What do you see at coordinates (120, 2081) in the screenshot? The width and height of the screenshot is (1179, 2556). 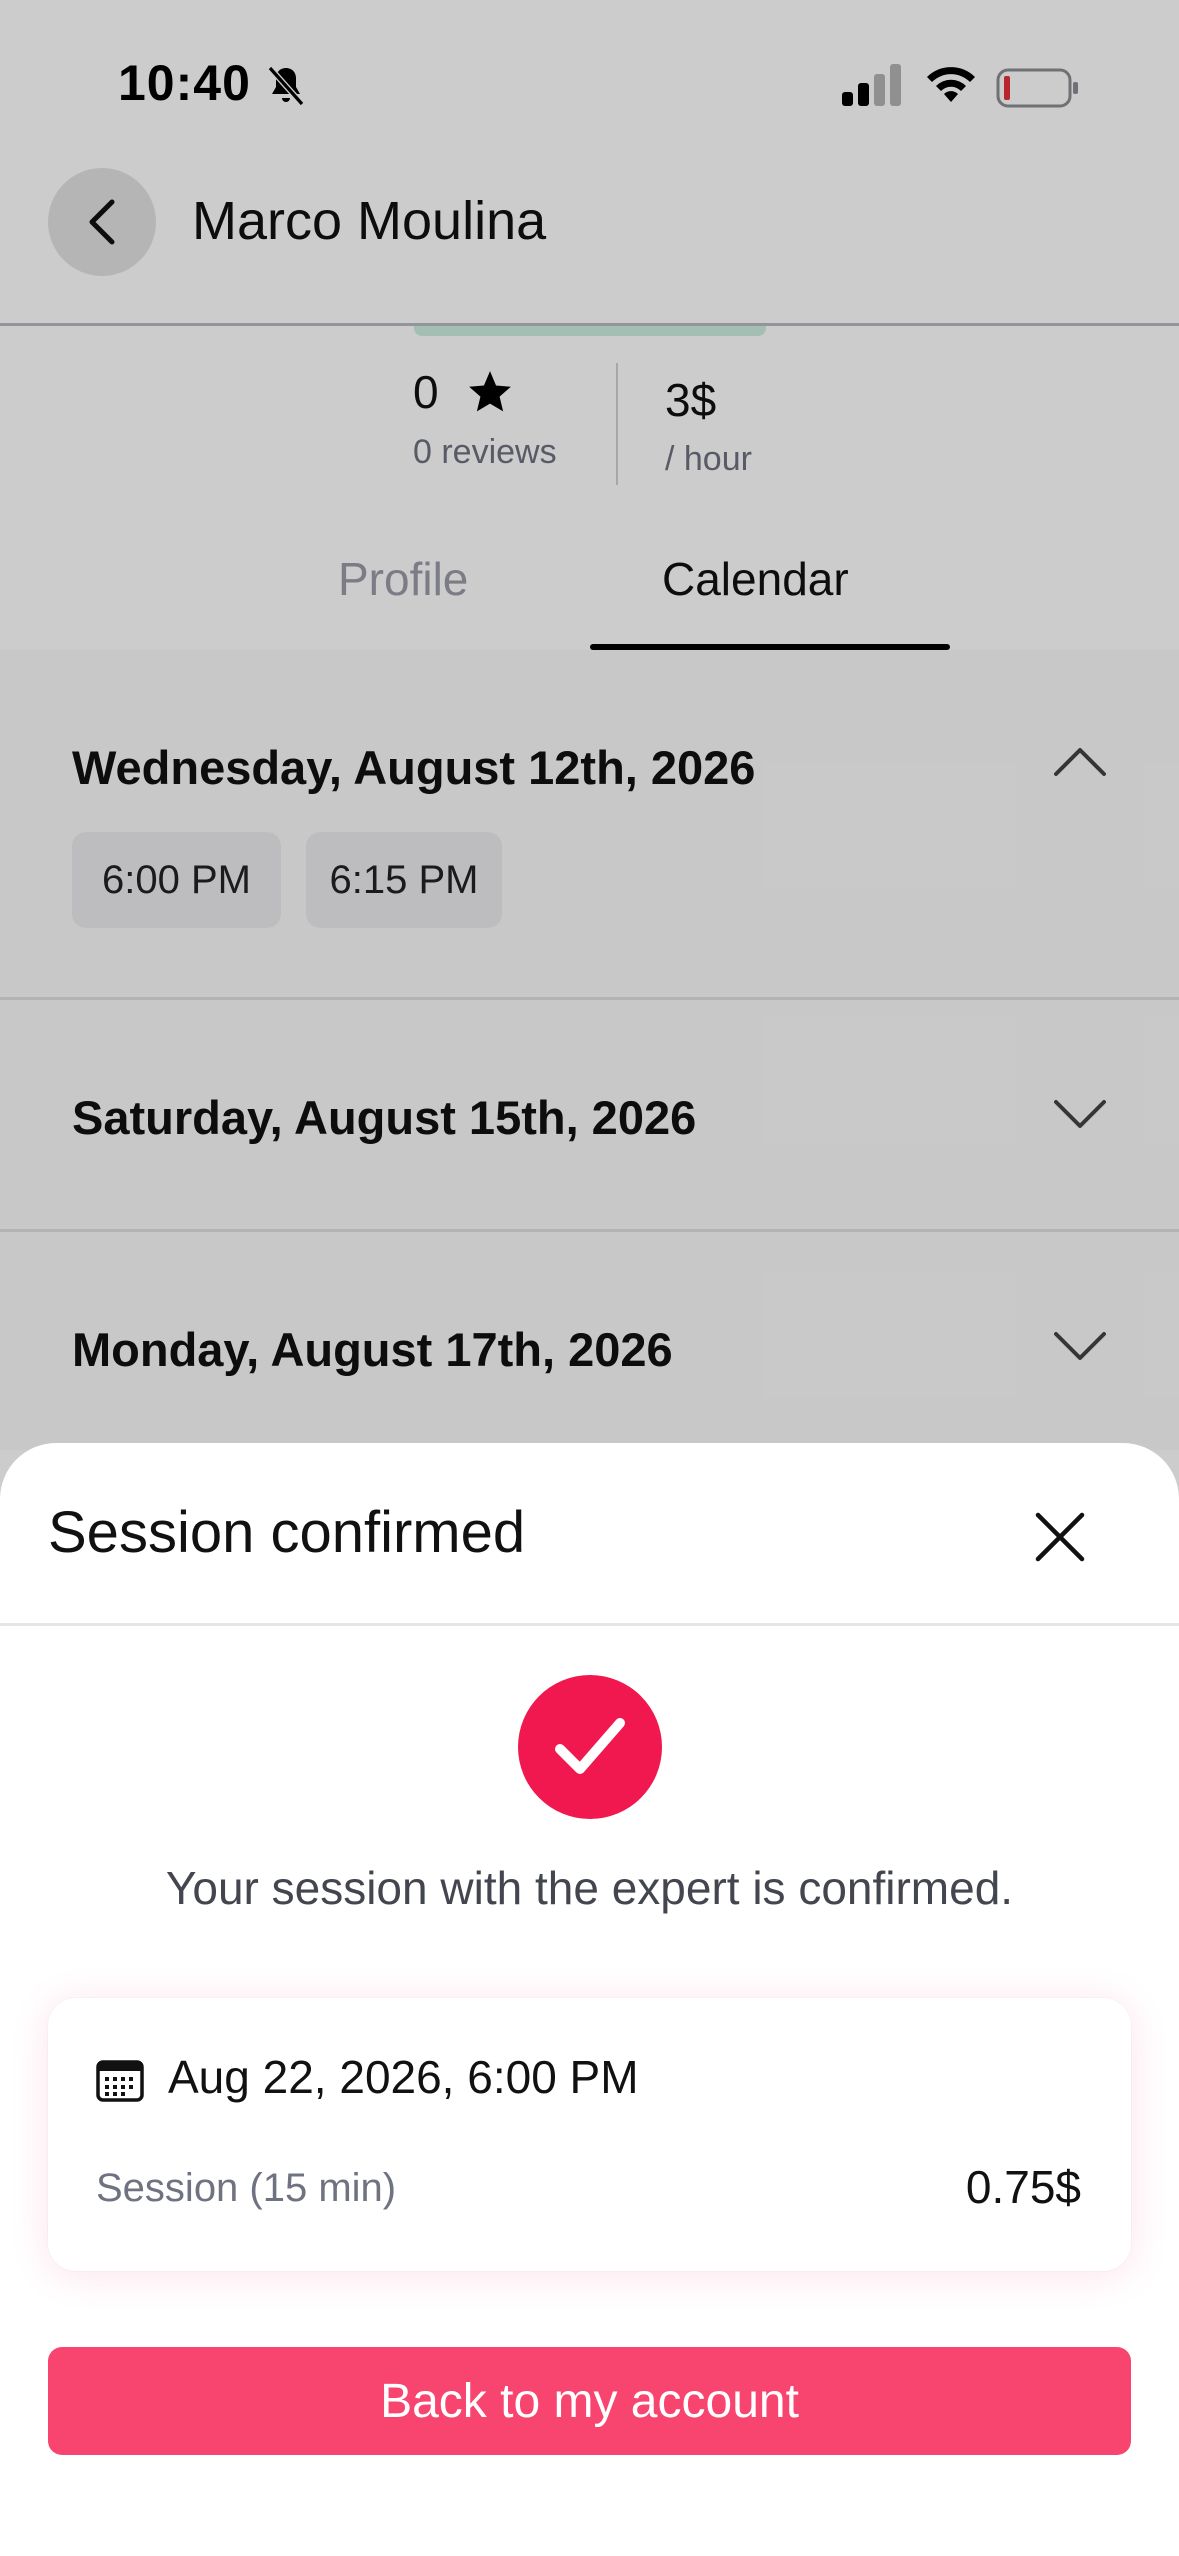 I see `calendar-icon` at bounding box center [120, 2081].